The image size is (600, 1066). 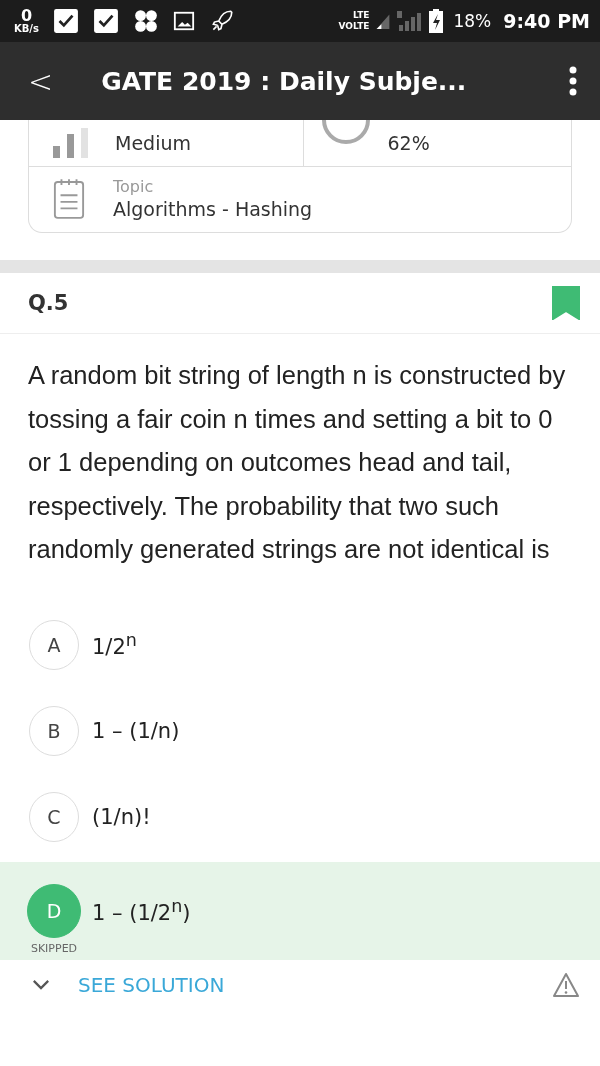 I want to click on progress-ring-icon, so click(x=345, y=132).